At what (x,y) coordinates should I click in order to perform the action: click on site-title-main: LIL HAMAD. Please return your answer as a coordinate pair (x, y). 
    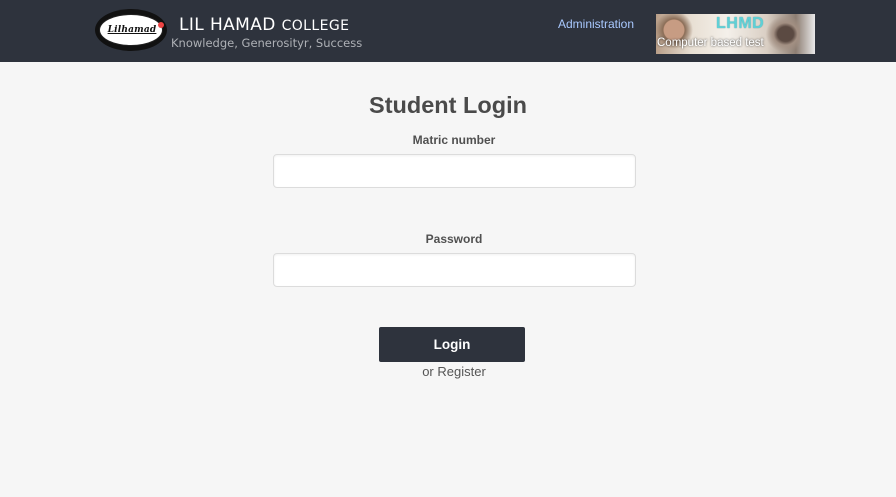
    Looking at the image, I should click on (227, 25).